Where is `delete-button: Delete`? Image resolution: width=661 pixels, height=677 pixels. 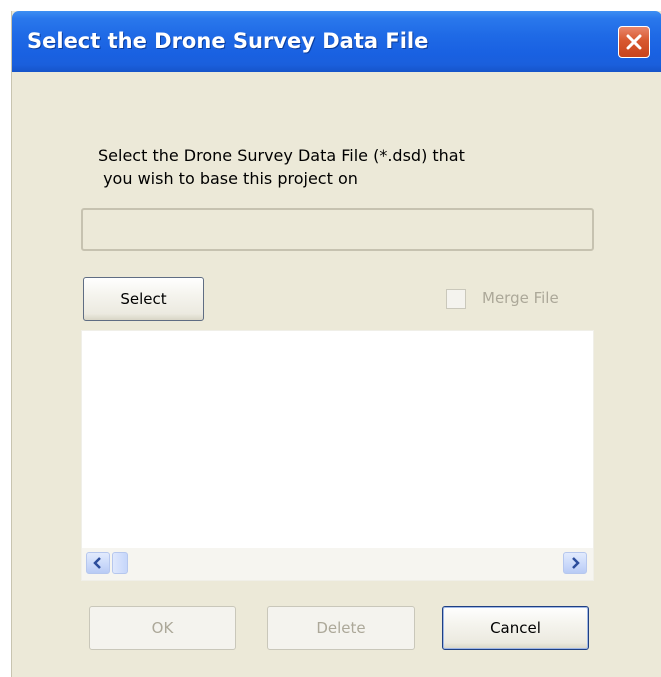
delete-button: Delete is located at coordinates (341, 628).